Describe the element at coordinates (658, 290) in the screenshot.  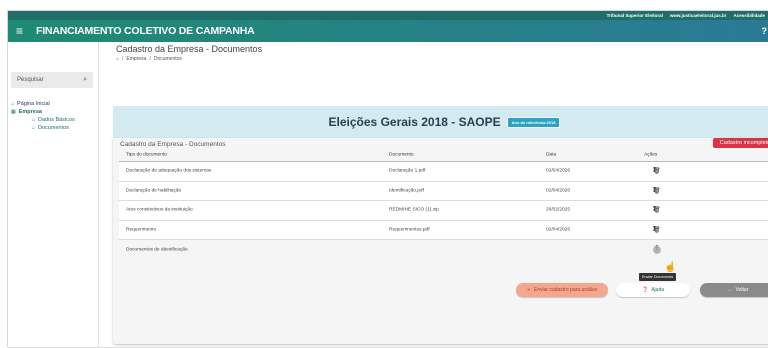
I see `help-label: Ajuda` at that location.